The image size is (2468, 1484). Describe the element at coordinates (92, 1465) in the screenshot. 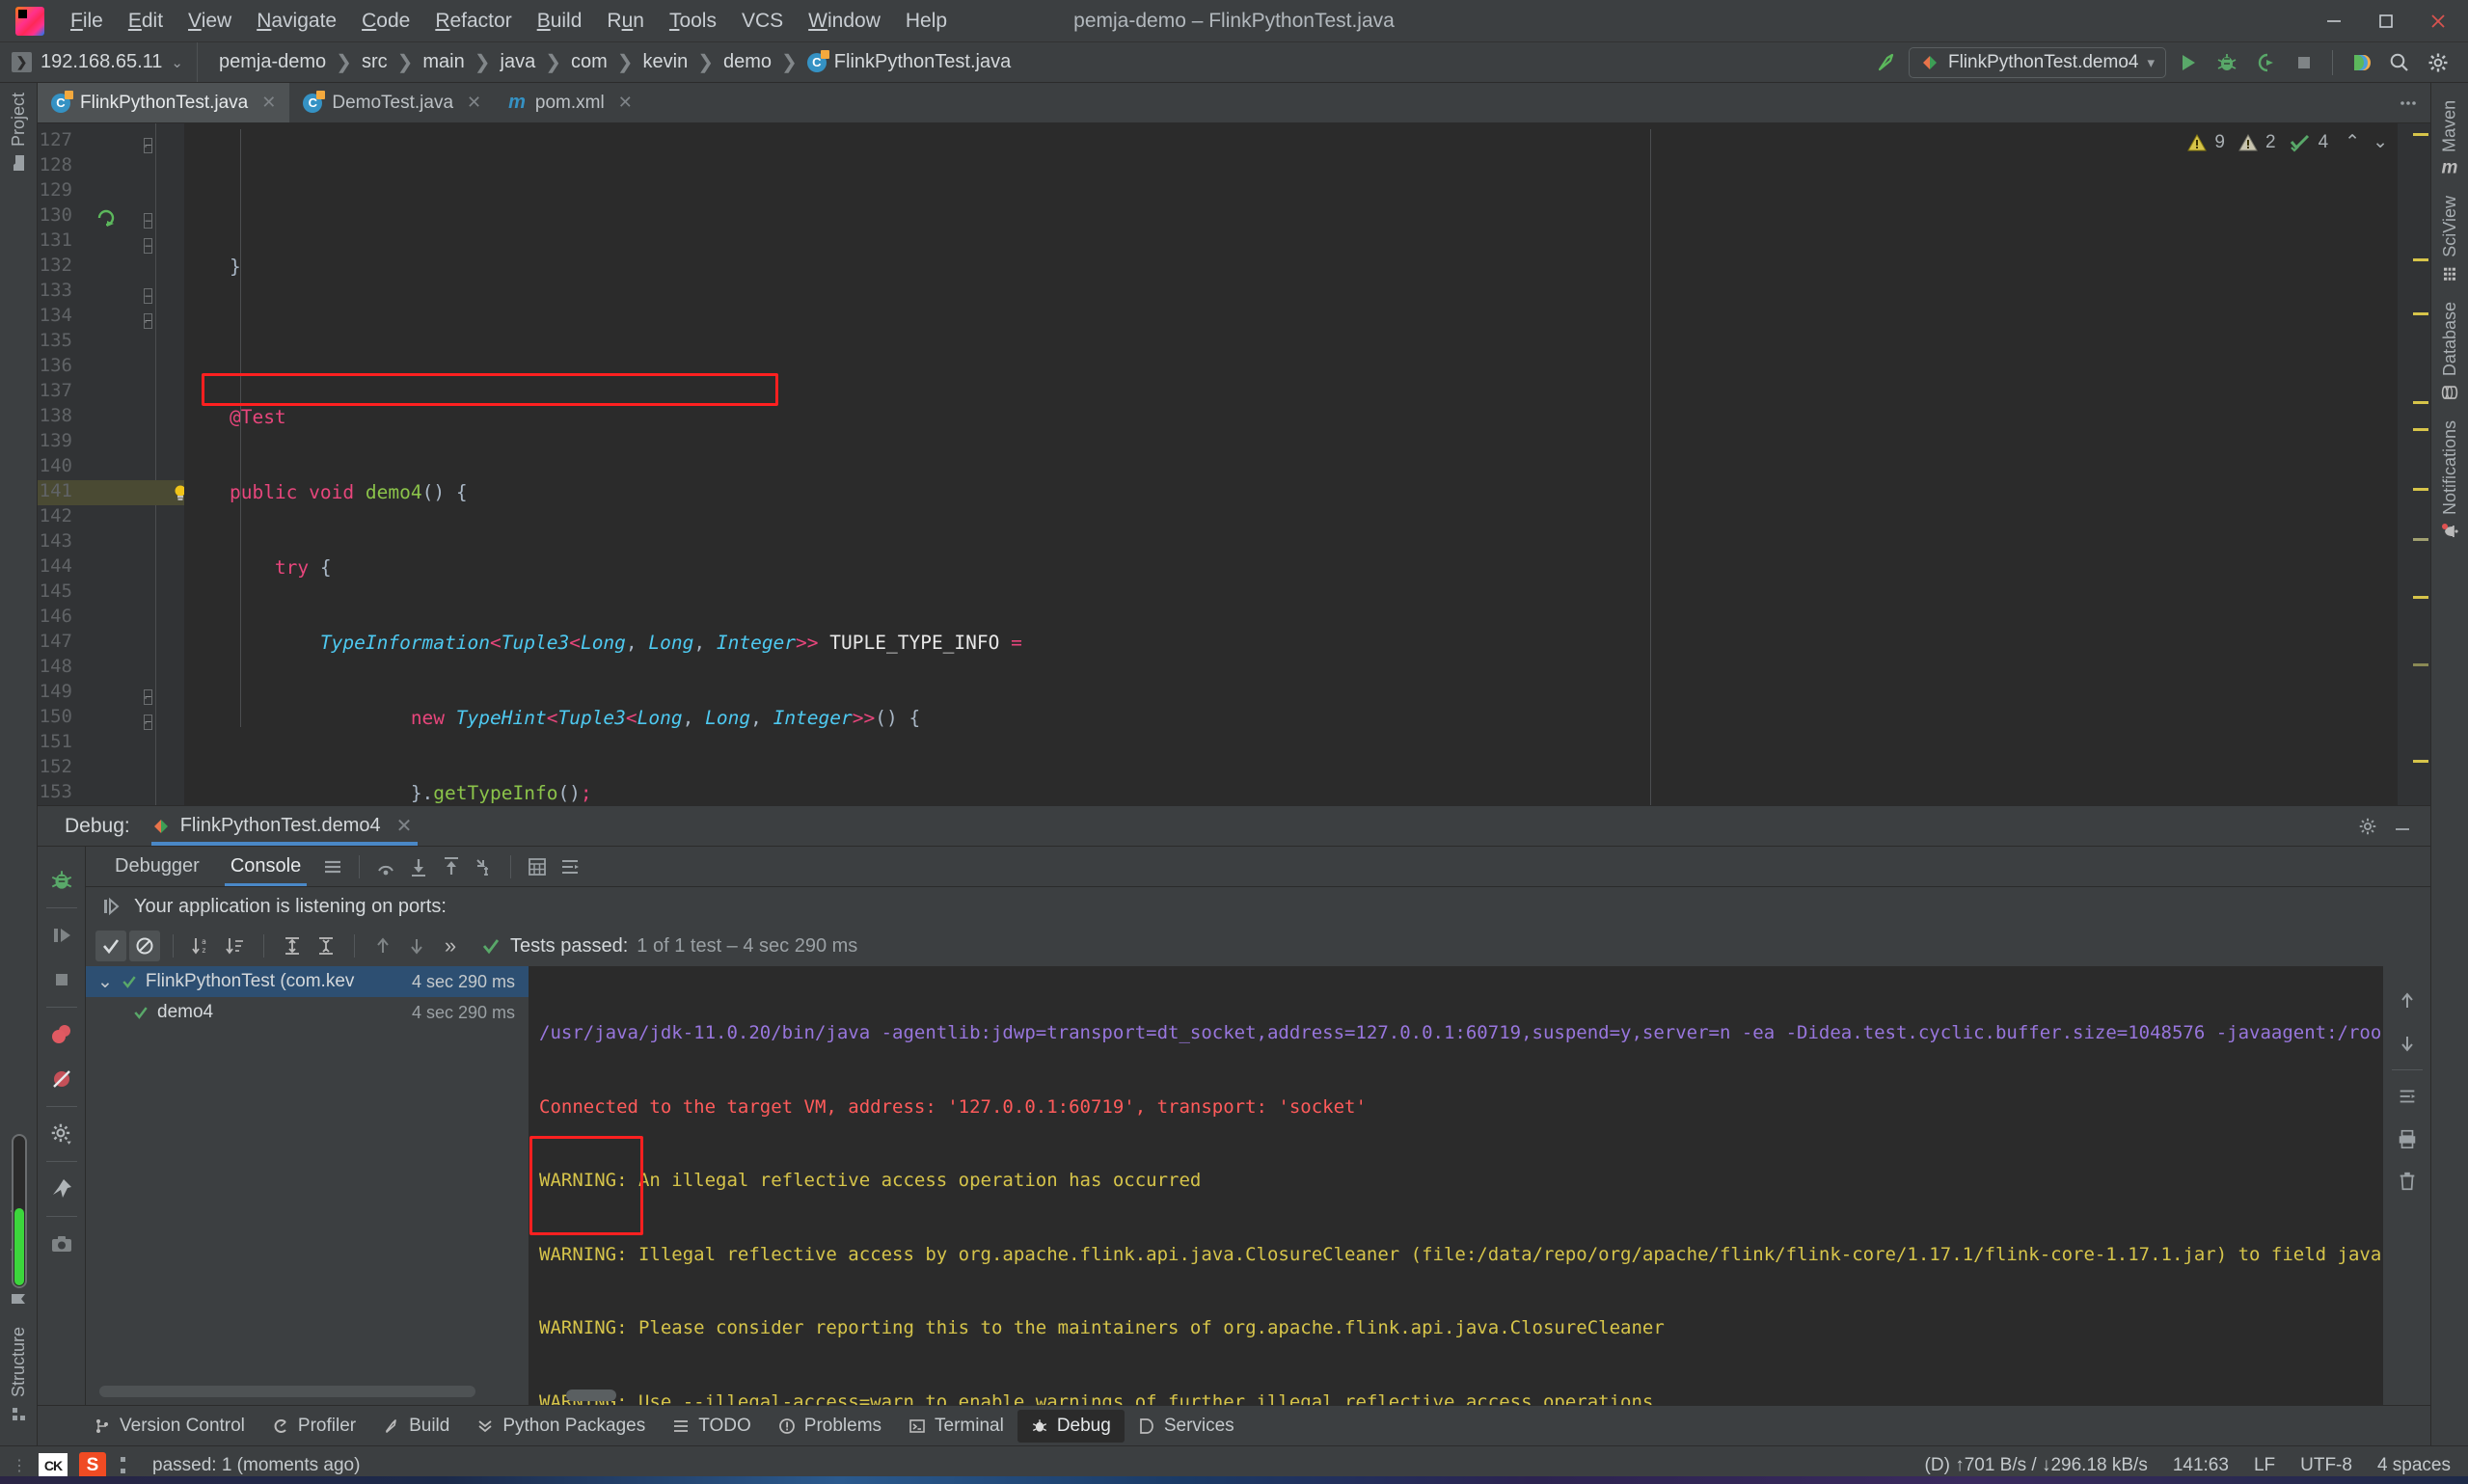

I see `ime-engine-icon: S` at that location.